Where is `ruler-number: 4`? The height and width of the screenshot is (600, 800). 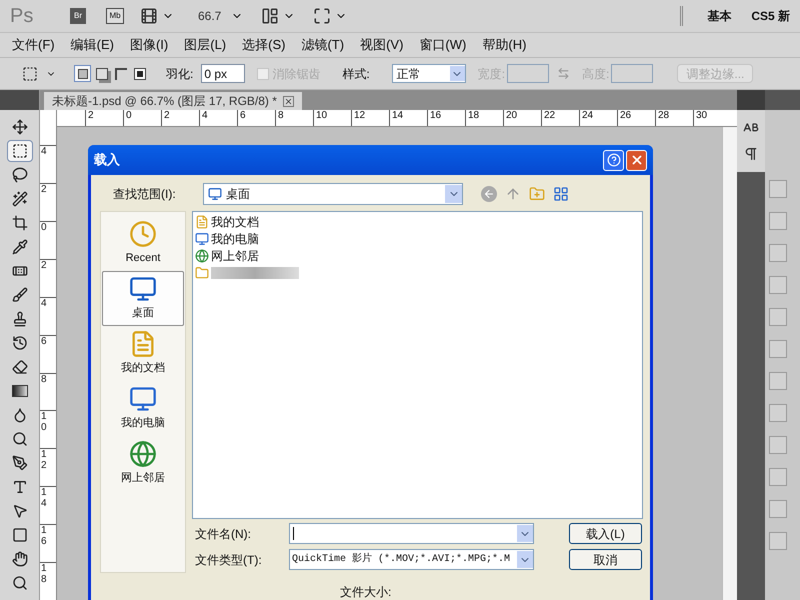
ruler-number: 4 is located at coordinates (44, 151).